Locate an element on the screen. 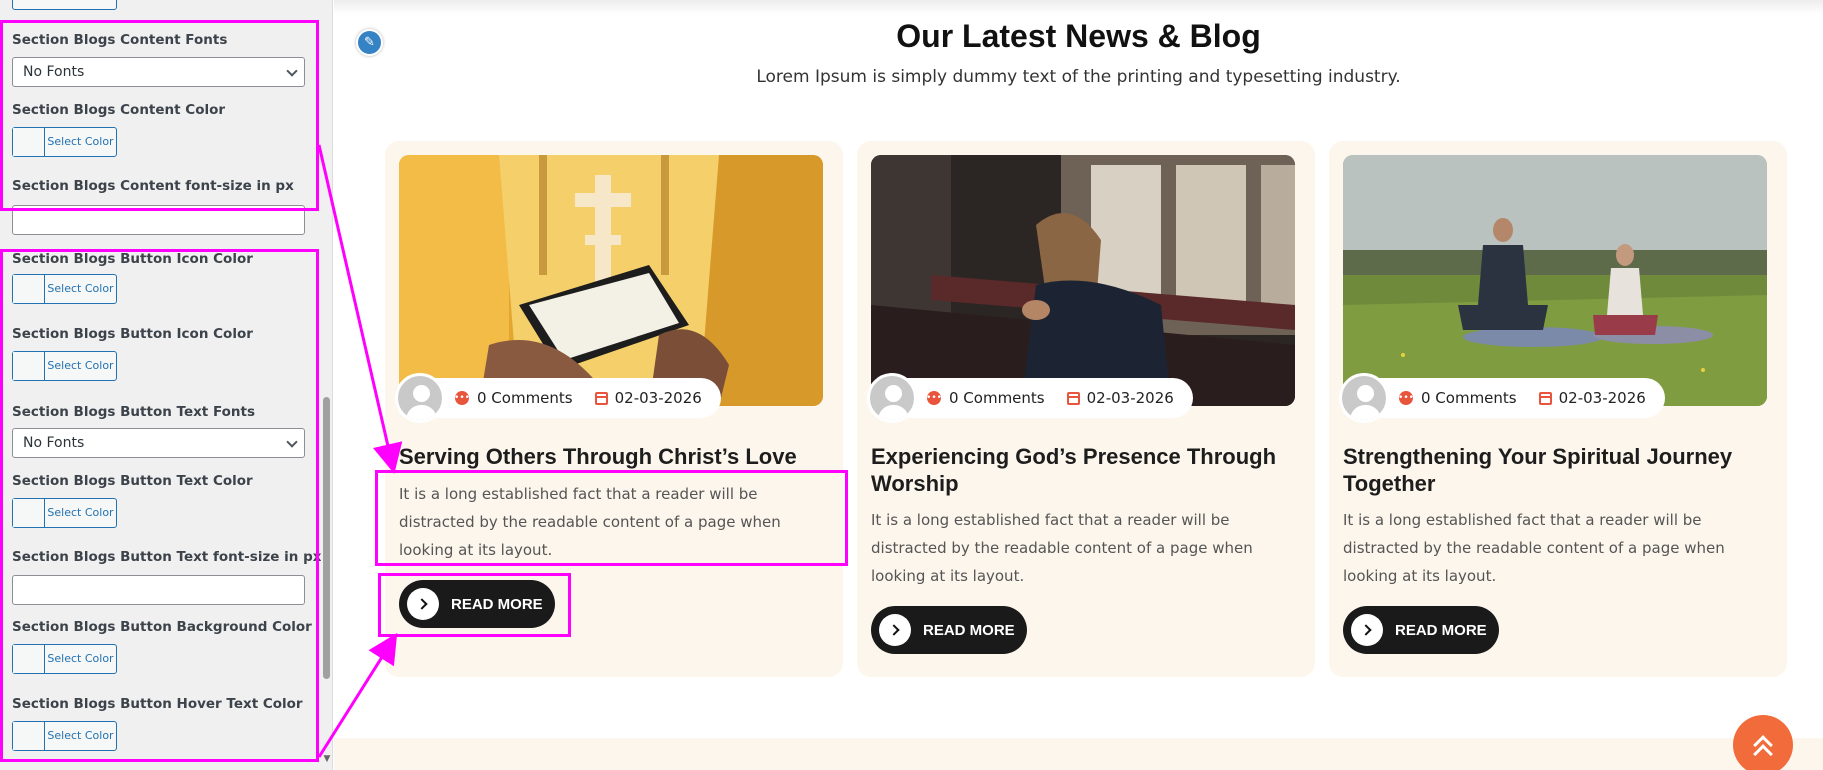 This screenshot has height=770, width=1823. content-color-label: Section Blogs Content Color is located at coordinates (119, 110).